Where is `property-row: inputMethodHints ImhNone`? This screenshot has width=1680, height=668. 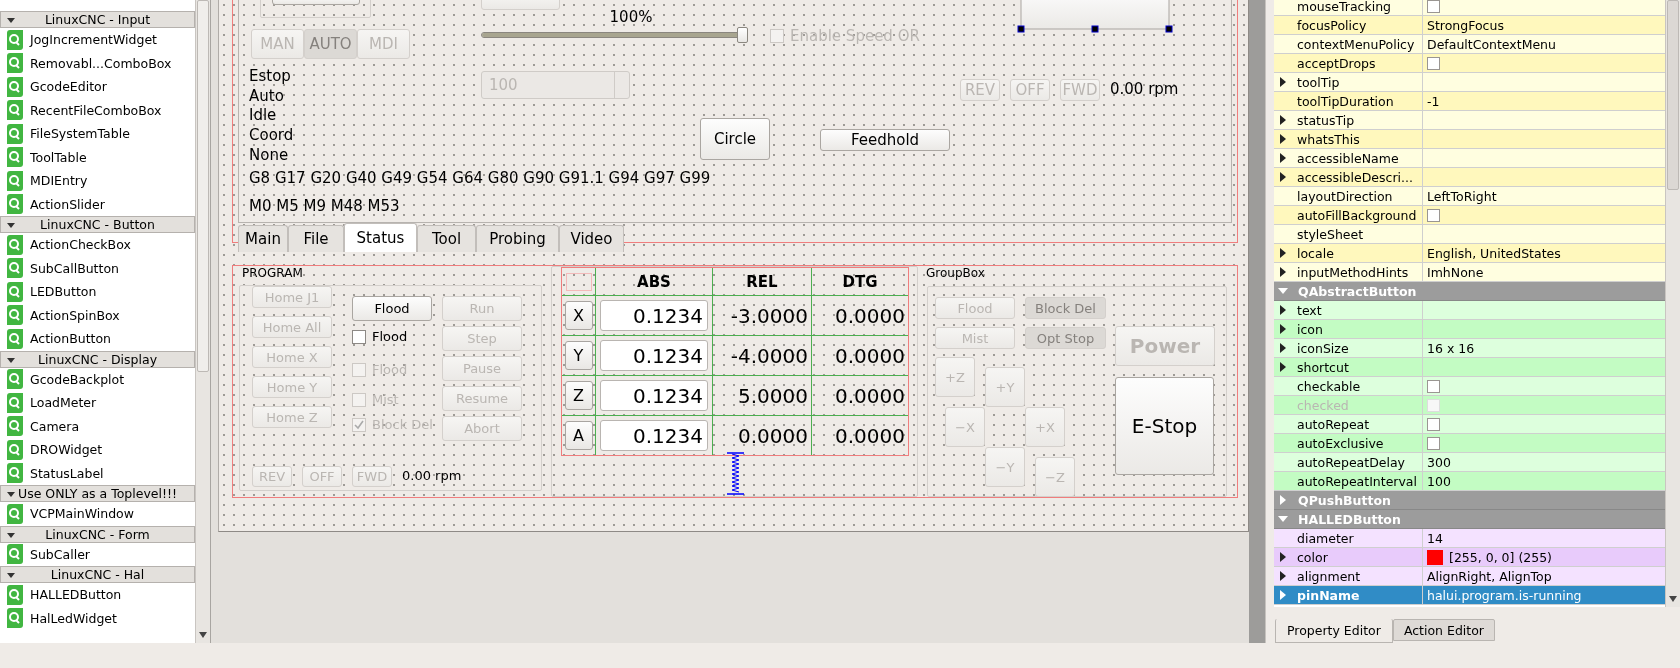 property-row: inputMethodHints ImhNone is located at coordinates (1469, 272).